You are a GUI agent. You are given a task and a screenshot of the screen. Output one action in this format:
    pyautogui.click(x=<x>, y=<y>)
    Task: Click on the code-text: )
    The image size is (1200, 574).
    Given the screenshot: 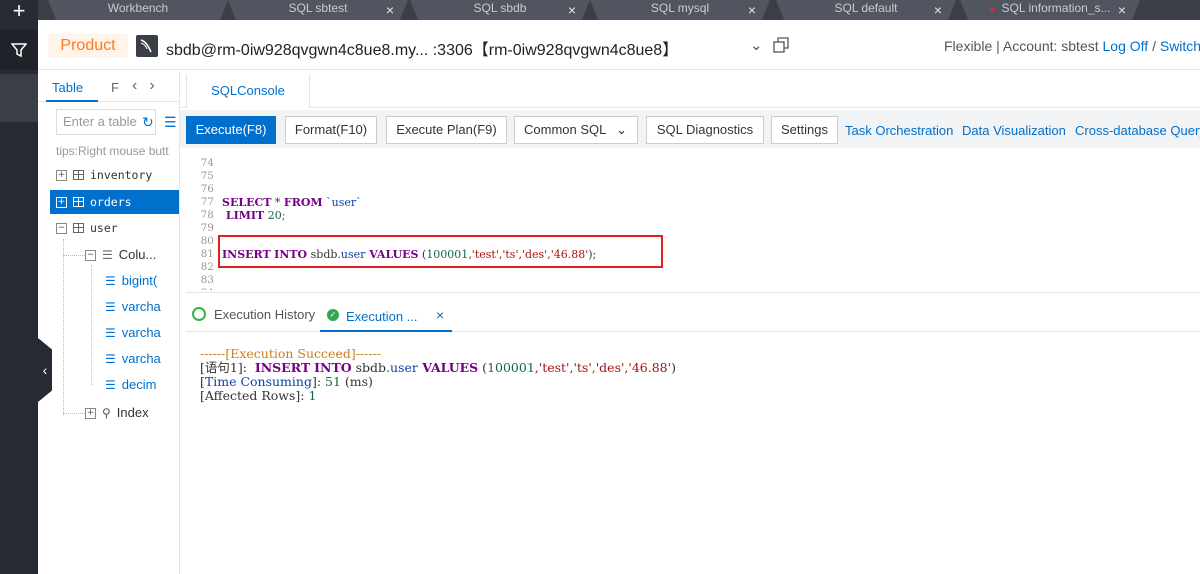 What is the action you would take?
    pyautogui.click(x=673, y=367)
    